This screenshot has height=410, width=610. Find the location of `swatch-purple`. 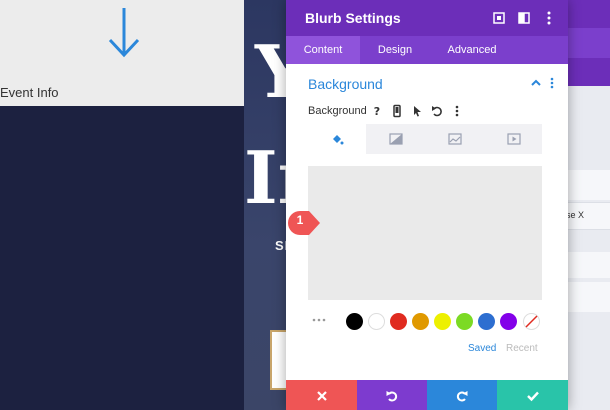

swatch-purple is located at coordinates (508, 321).